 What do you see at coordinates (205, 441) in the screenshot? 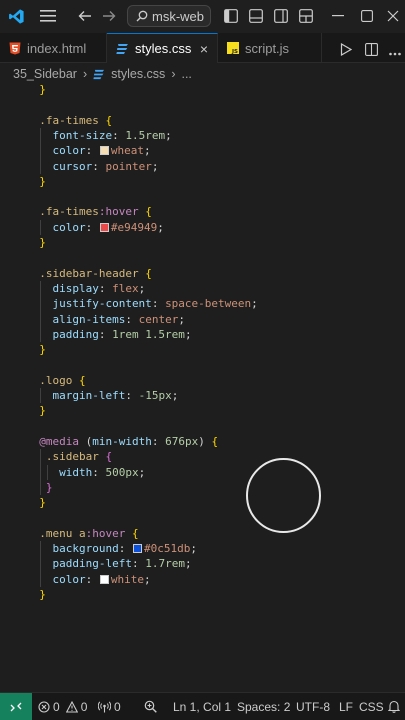
I see `code-token: )` at bounding box center [205, 441].